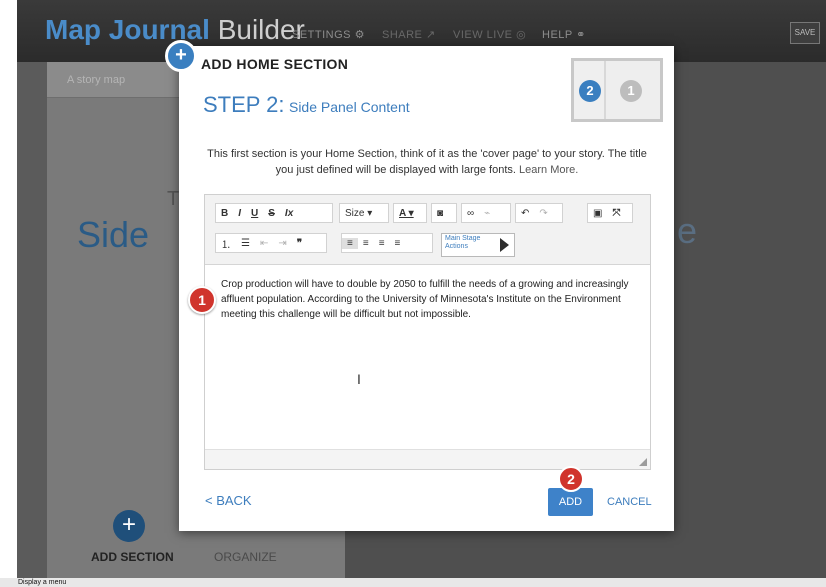 The height and width of the screenshot is (587, 826). What do you see at coordinates (349, 107) in the screenshot?
I see `step-name: Side Panel Content` at bounding box center [349, 107].